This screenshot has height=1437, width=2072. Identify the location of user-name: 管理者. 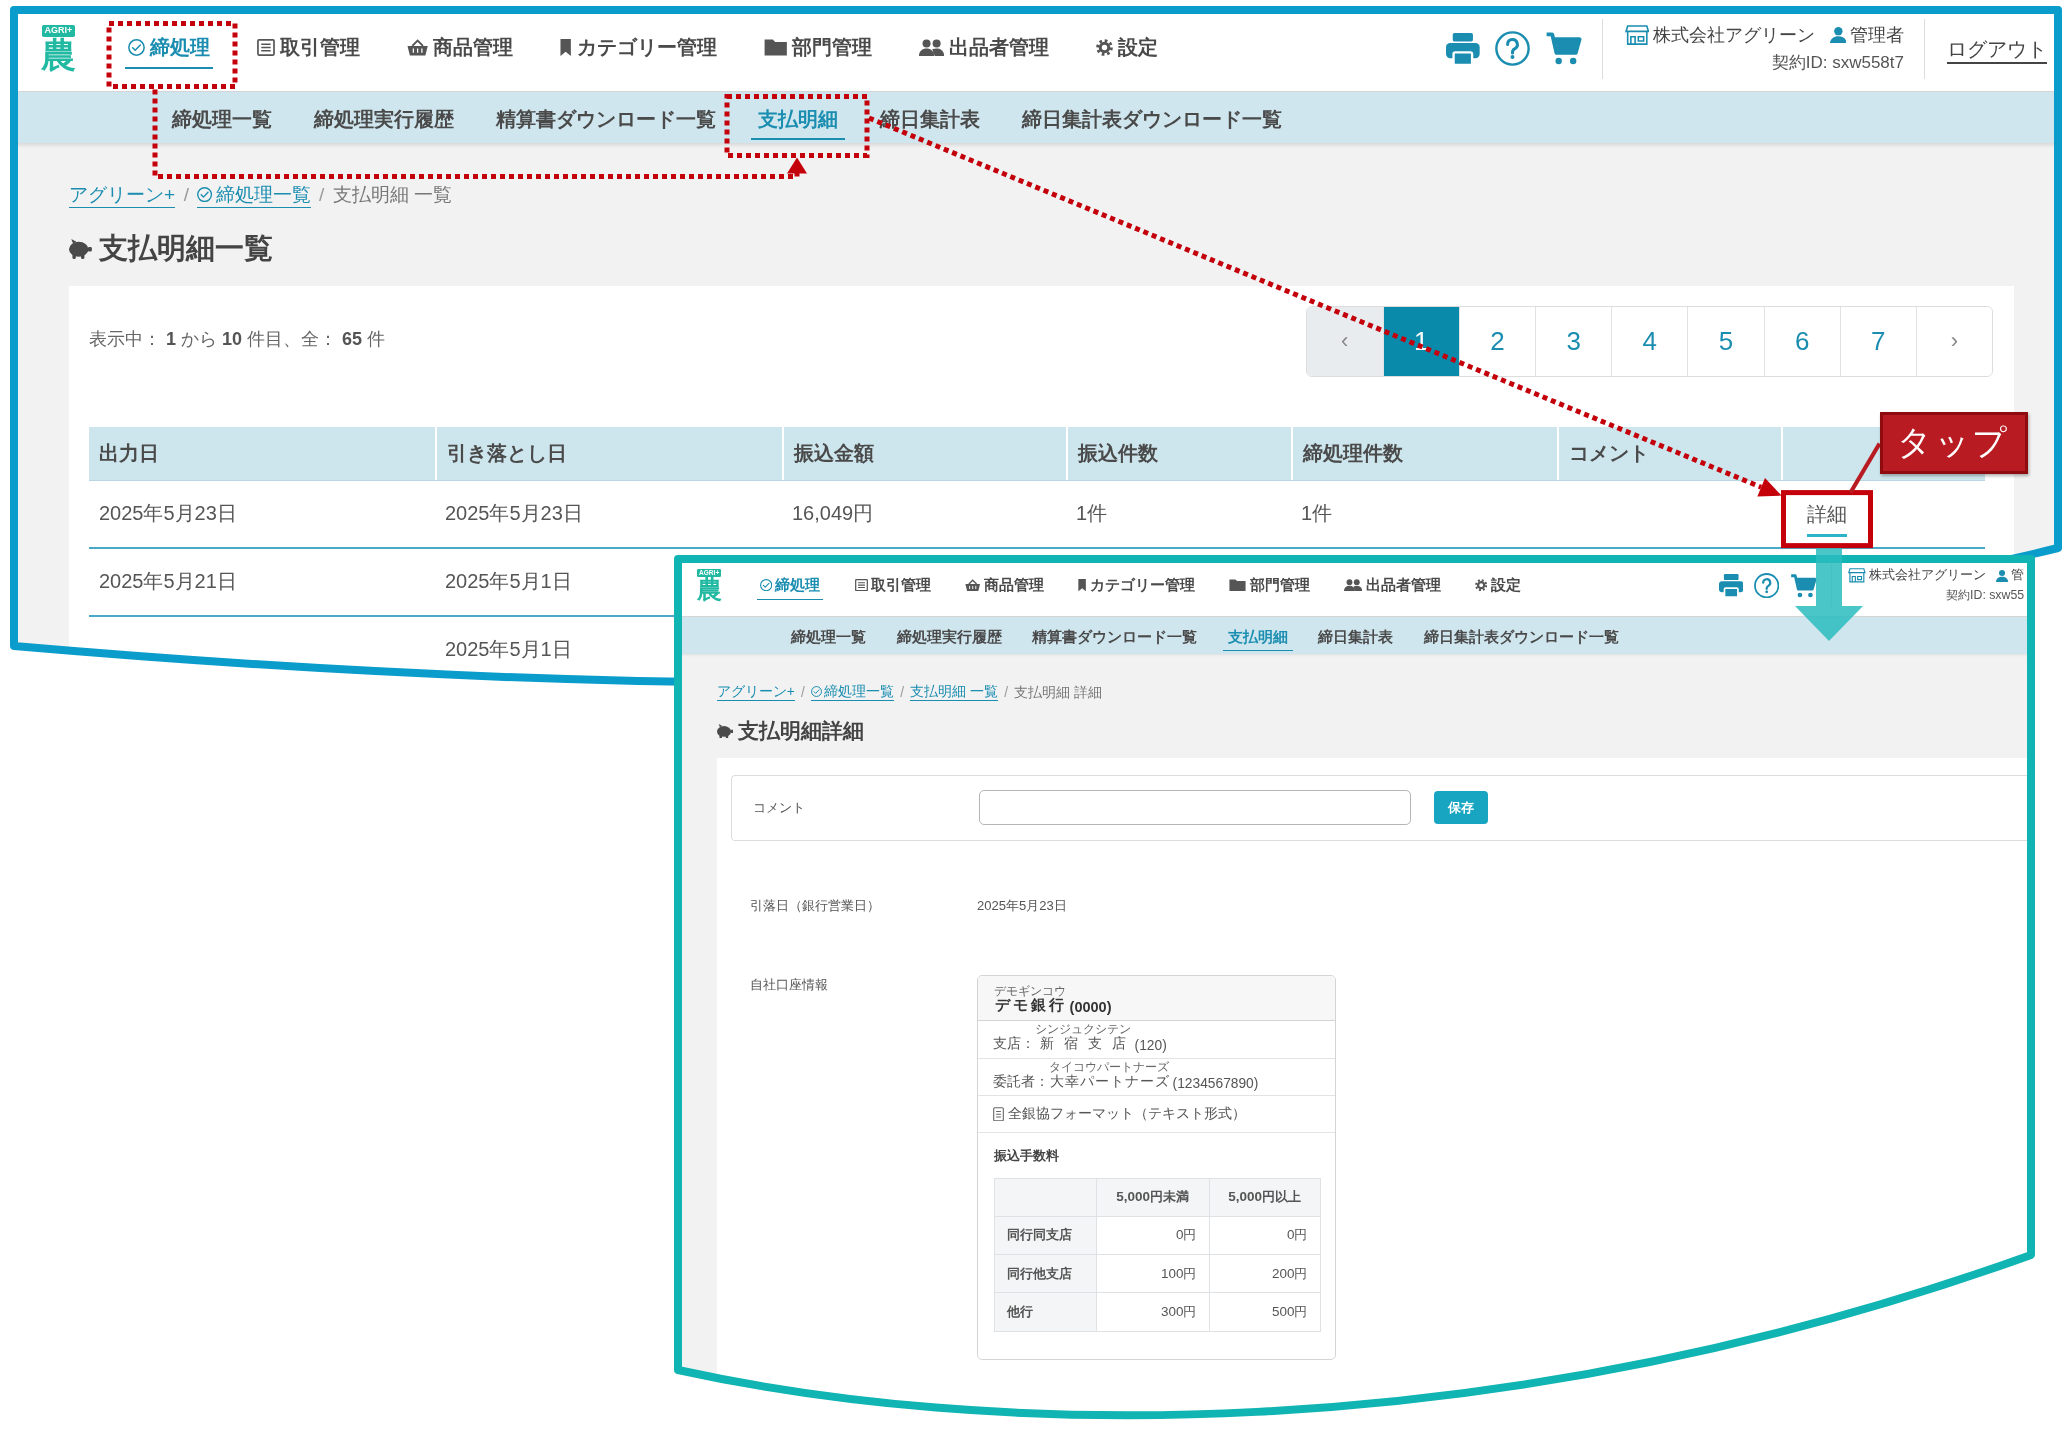
(1877, 35).